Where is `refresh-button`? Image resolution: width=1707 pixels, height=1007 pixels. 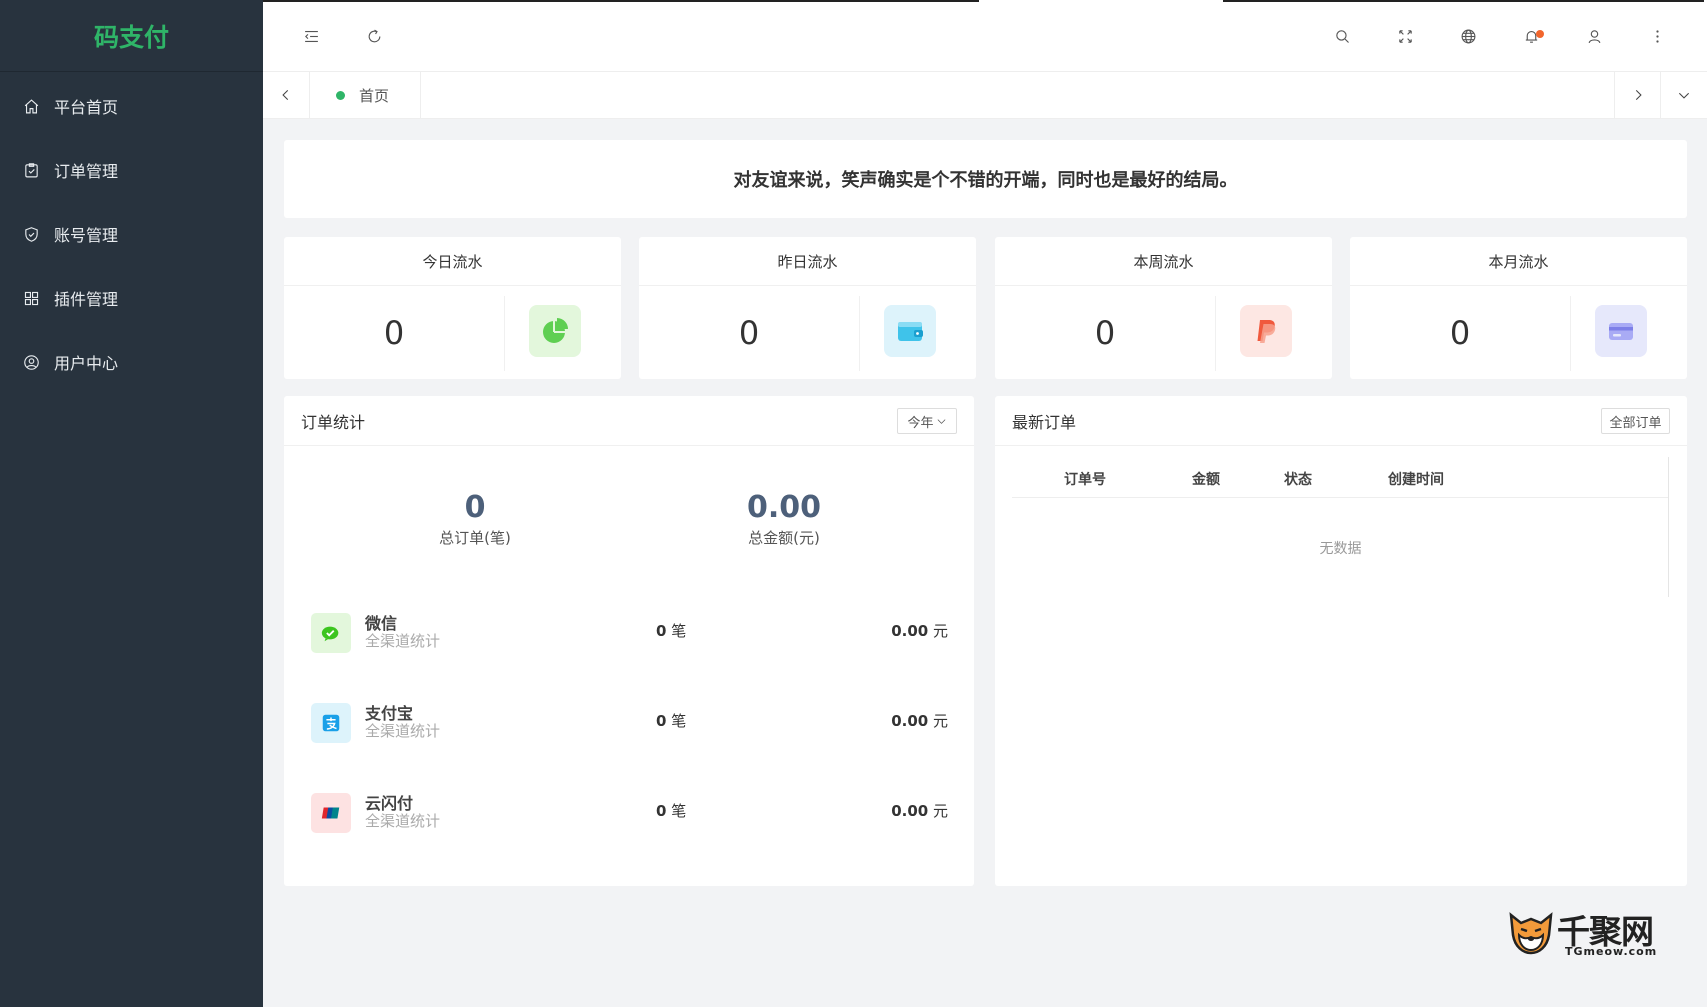 refresh-button is located at coordinates (374, 36).